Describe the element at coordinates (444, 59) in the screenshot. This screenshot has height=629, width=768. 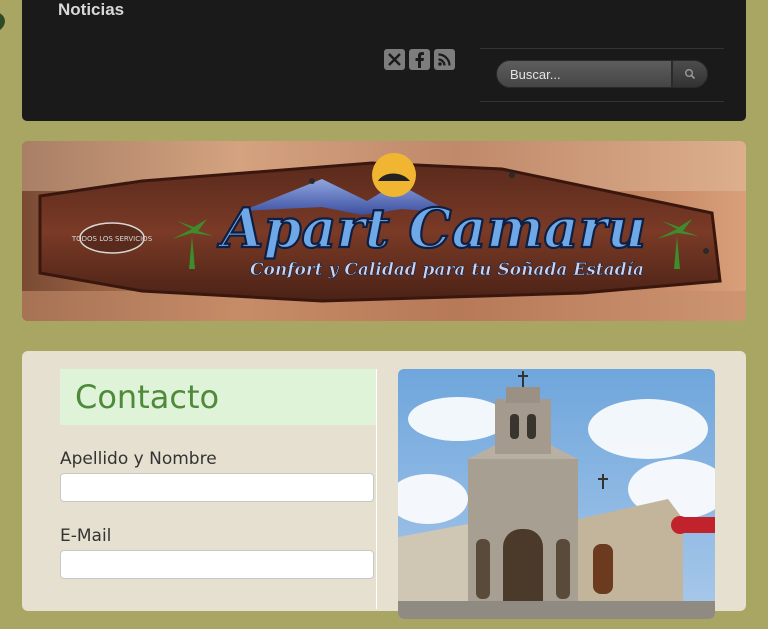
I see `rss-icon` at that location.